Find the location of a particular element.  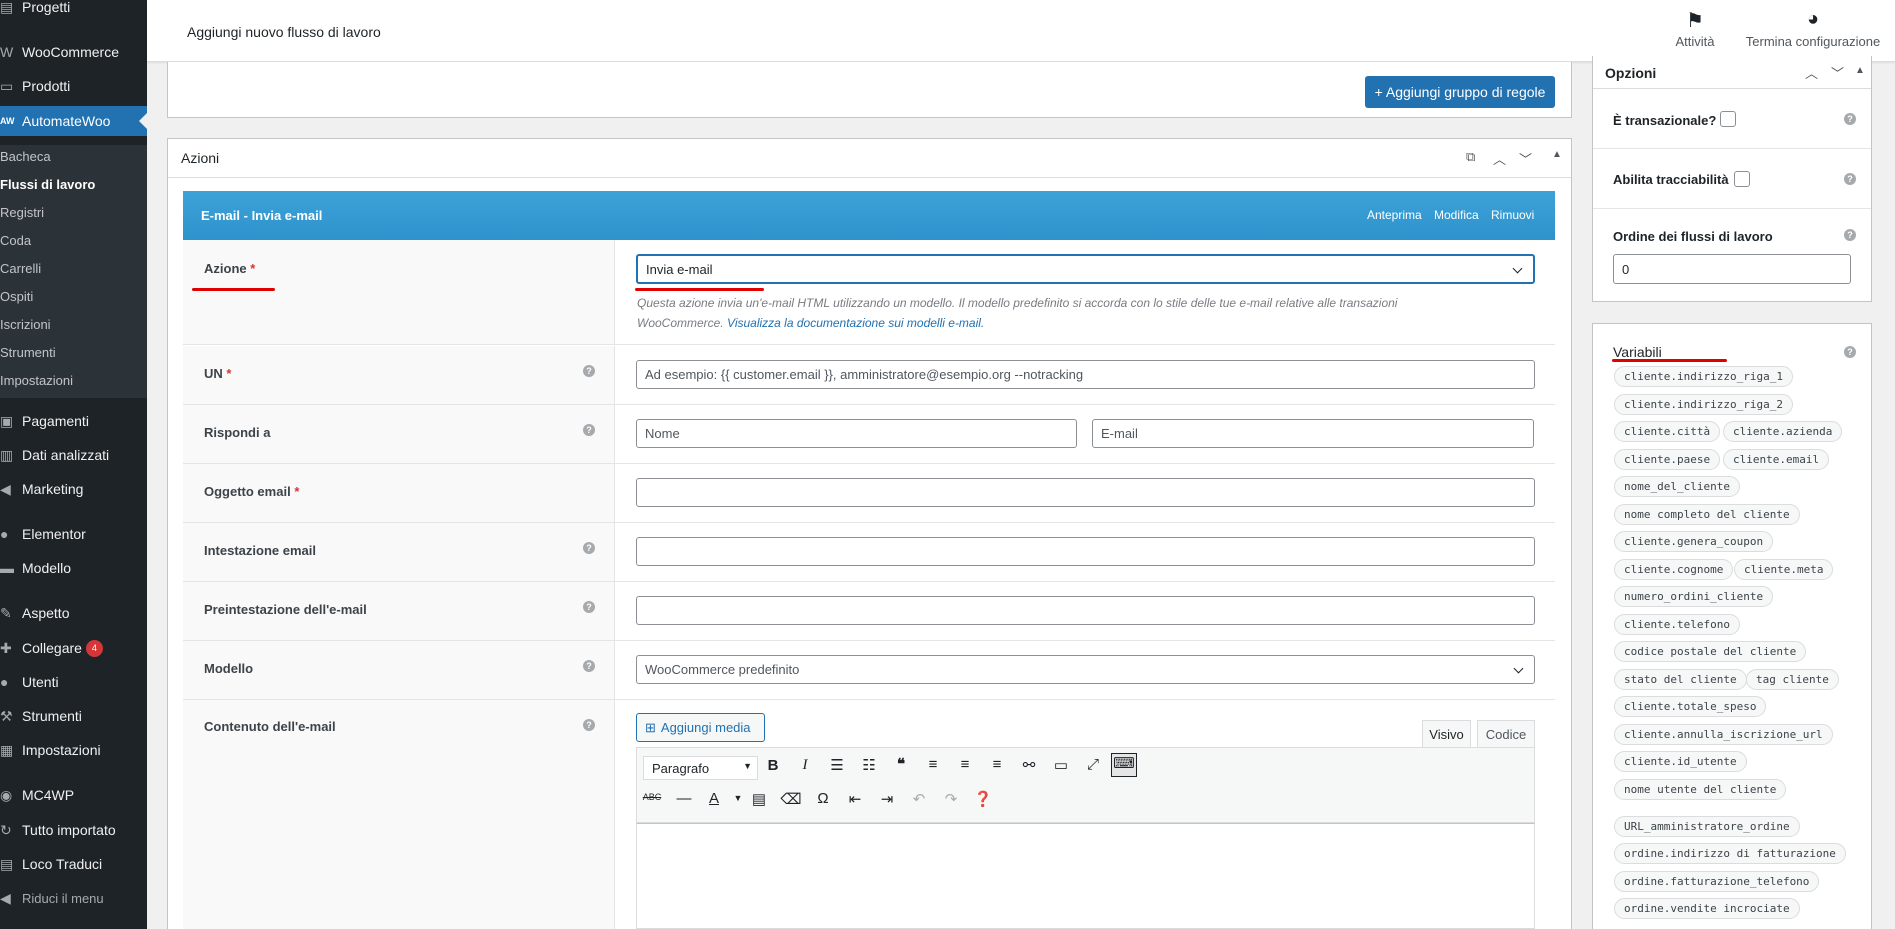

outdent-icon: ⇤ is located at coordinates (855, 799).